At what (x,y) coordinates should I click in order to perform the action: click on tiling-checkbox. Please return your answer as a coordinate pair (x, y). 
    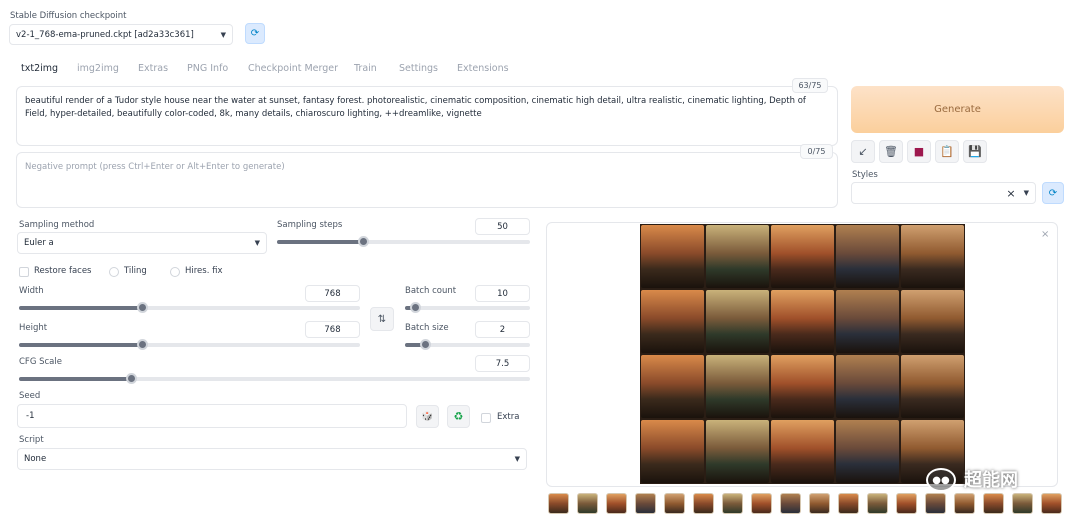
    Looking at the image, I should click on (114, 272).